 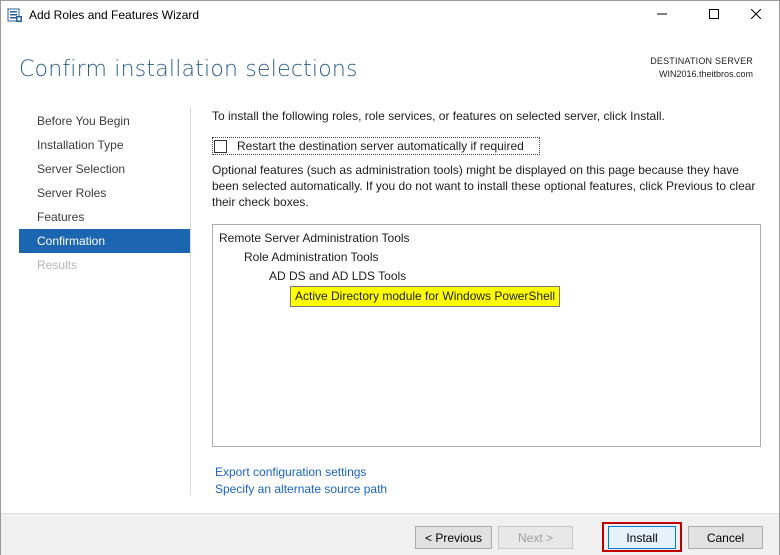 What do you see at coordinates (301, 489) in the screenshot?
I see `alternate-source-link: Specify an alternate source path` at bounding box center [301, 489].